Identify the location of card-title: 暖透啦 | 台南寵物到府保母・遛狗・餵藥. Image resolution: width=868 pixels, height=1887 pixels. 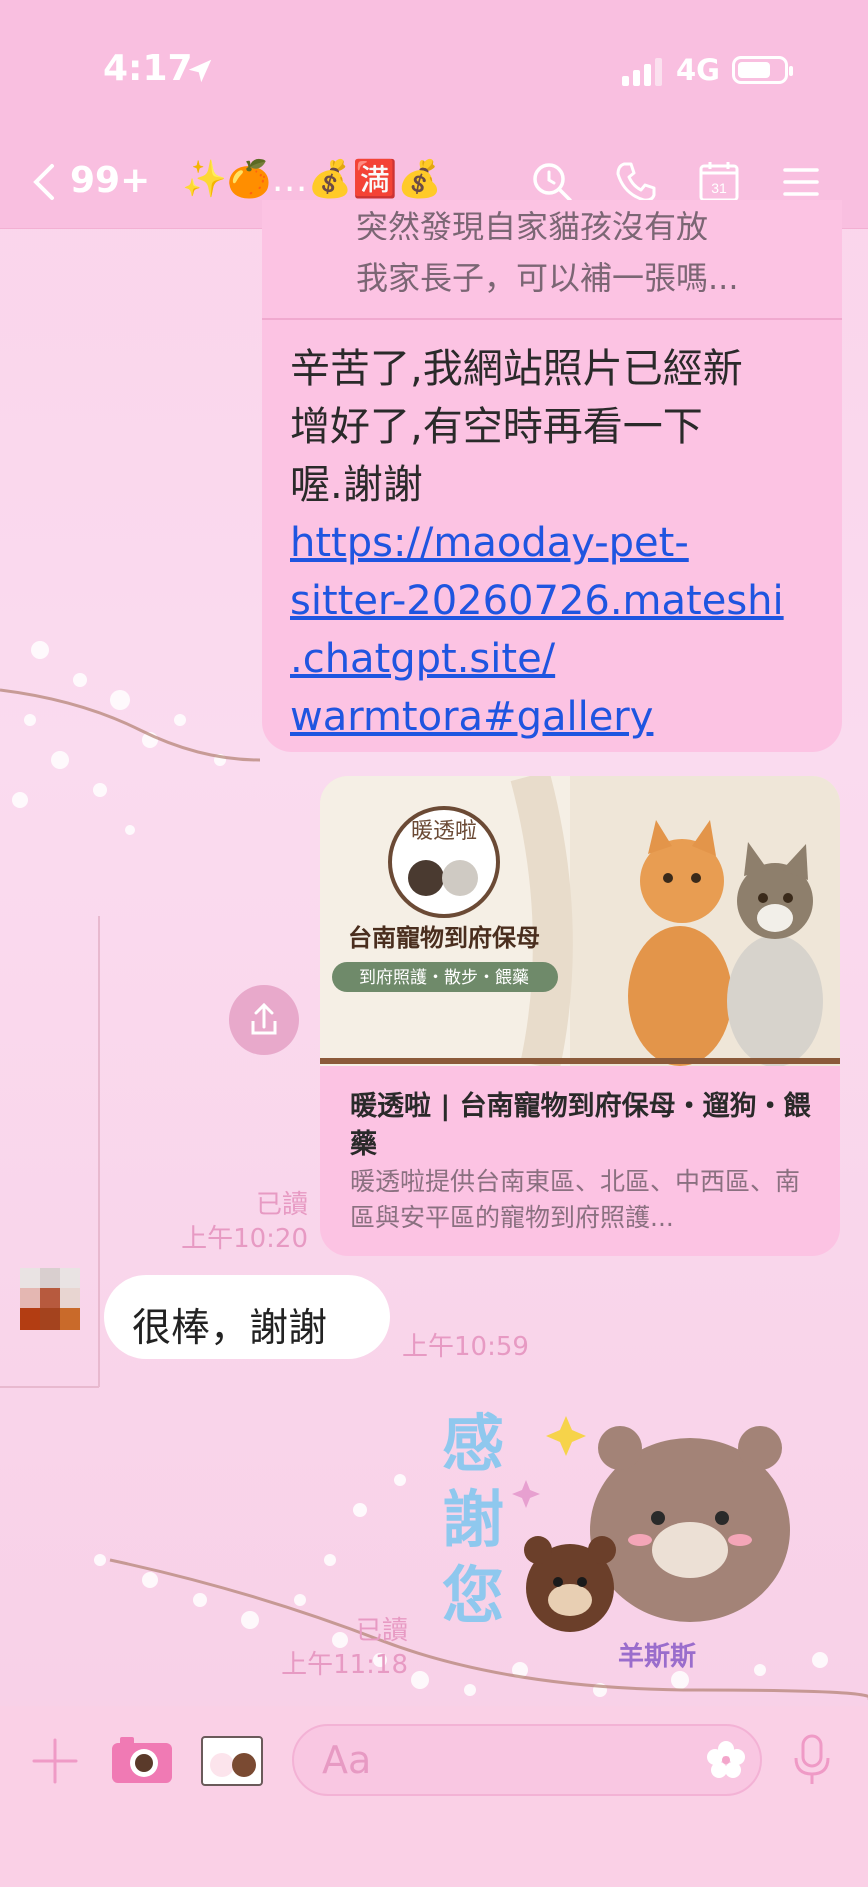
(580, 1125).